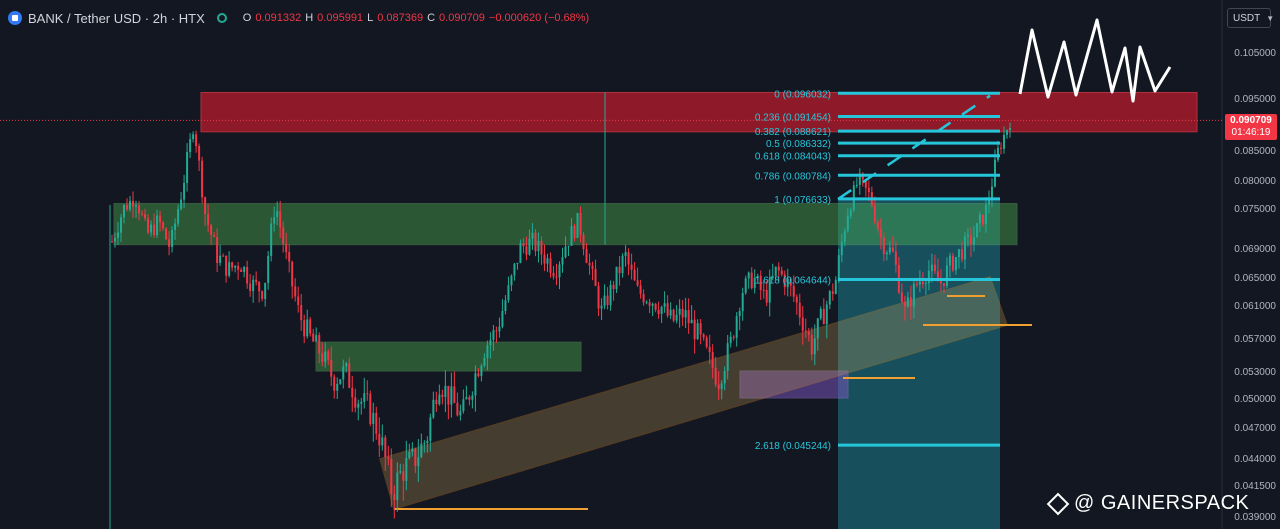  Describe the element at coordinates (1095, 60) in the screenshot. I see `hand-drawn-zigzag` at that location.